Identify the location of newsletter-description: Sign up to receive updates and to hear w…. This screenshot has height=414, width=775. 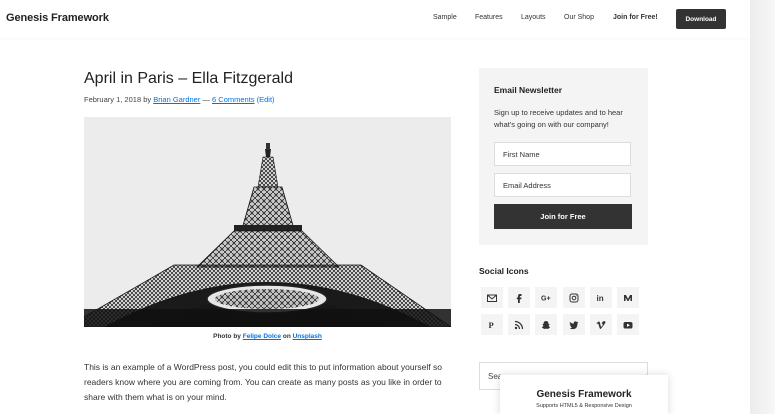
(558, 118).